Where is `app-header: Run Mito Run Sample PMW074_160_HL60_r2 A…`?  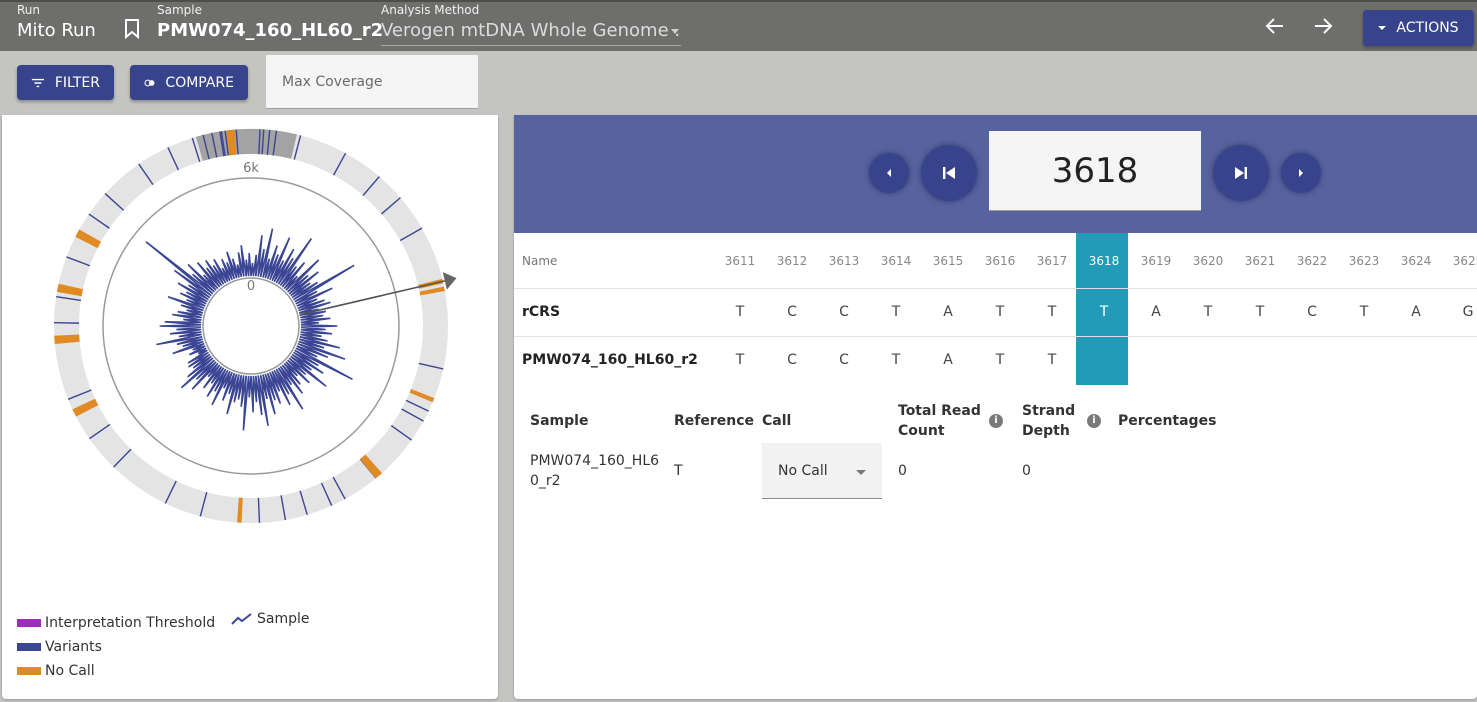 app-header: Run Mito Run Sample PMW074_160_HL60_r2 A… is located at coordinates (738, 25).